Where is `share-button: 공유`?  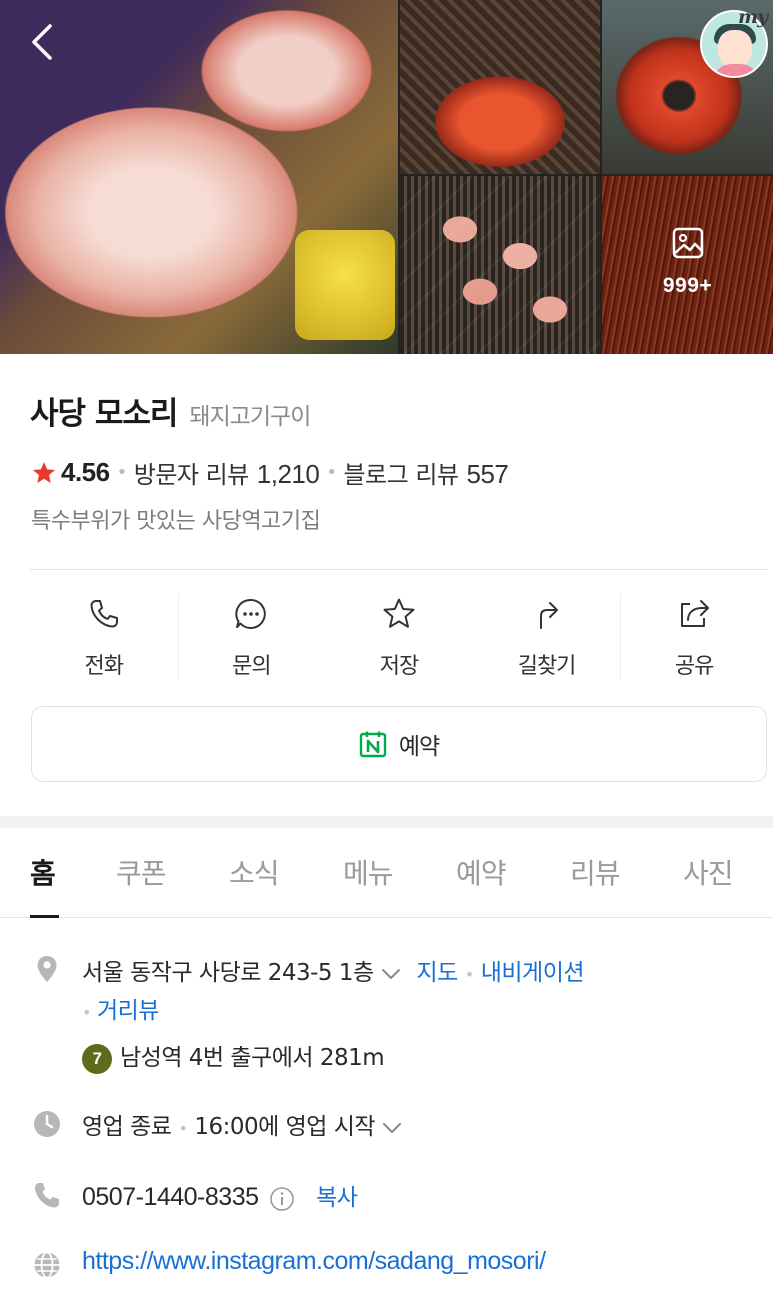
share-button: 공유 is located at coordinates (694, 636).